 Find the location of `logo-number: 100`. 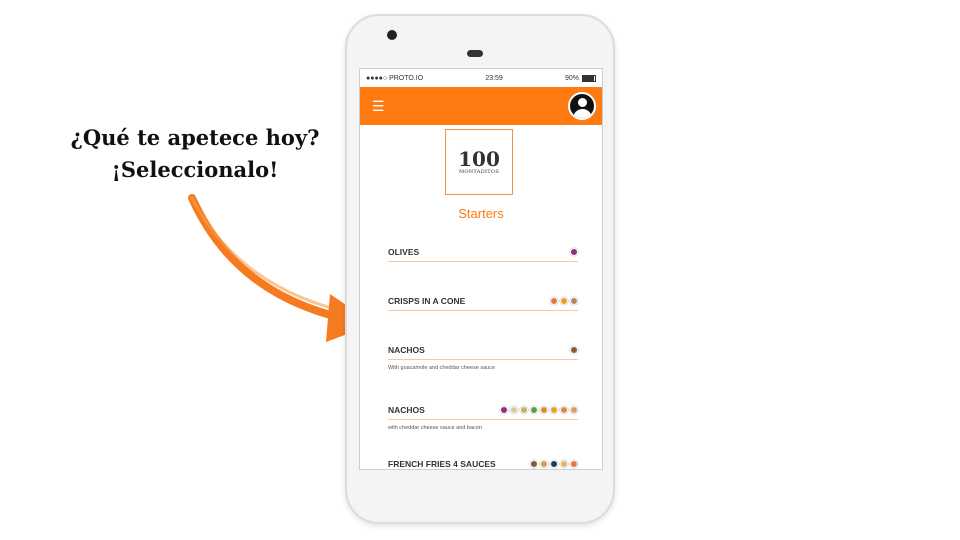

logo-number: 100 is located at coordinates (479, 159).